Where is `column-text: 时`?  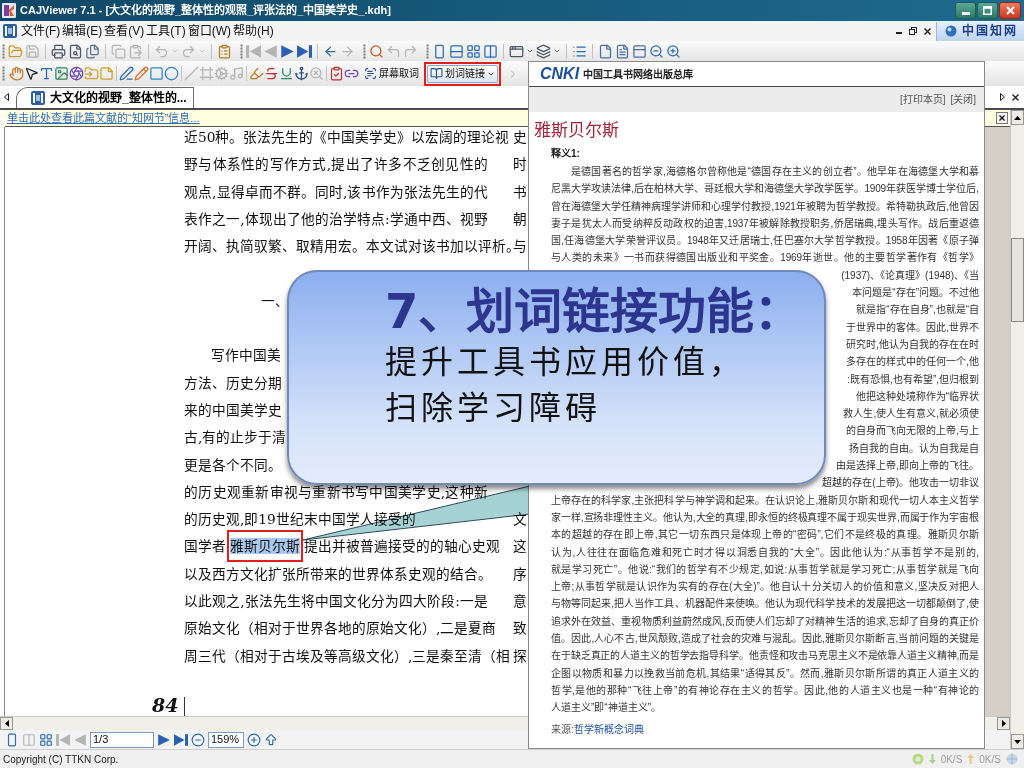 column-text: 时 is located at coordinates (520, 164).